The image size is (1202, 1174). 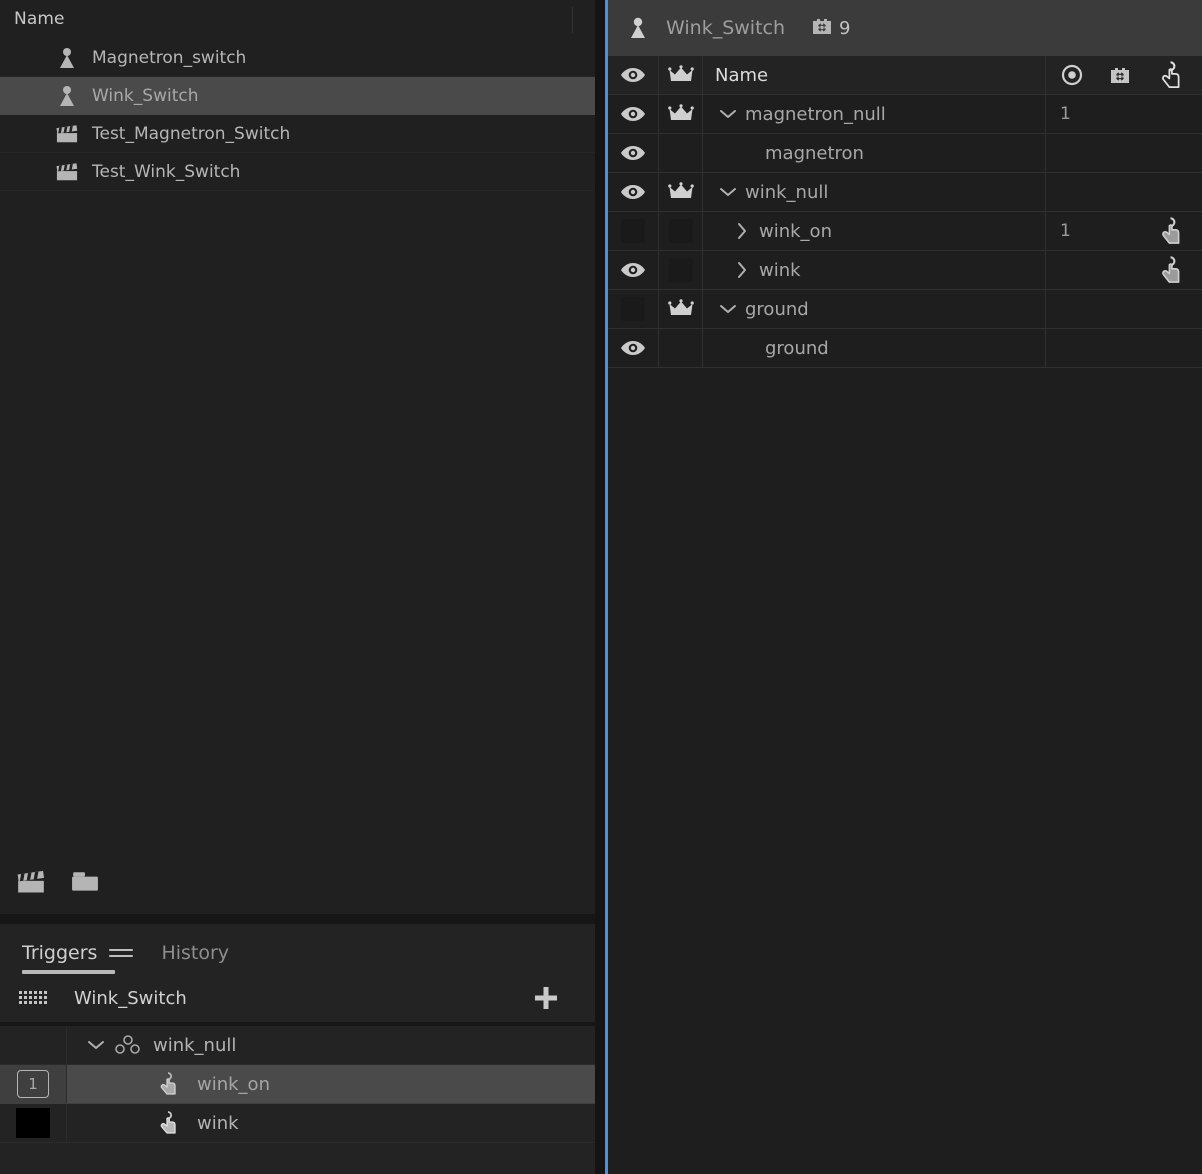 I want to click on table-row: magnetron, so click(x=905, y=153).